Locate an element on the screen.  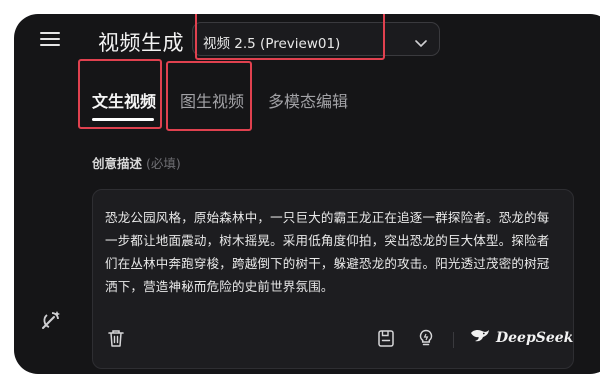
toolbar-divider is located at coordinates (453, 340).